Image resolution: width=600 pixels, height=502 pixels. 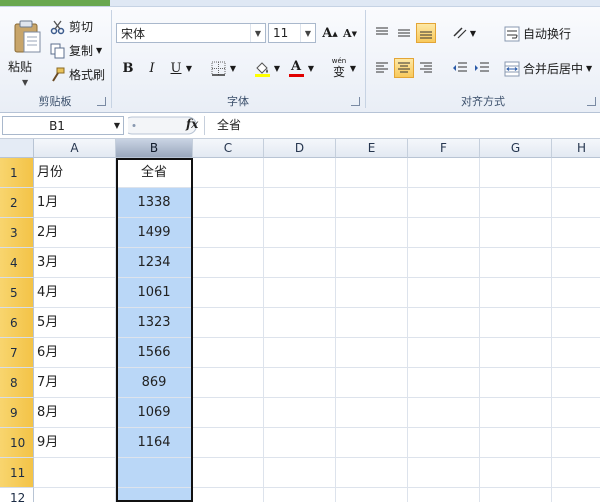 What do you see at coordinates (576, 413) in the screenshot?
I see `cell-h9` at bounding box center [576, 413].